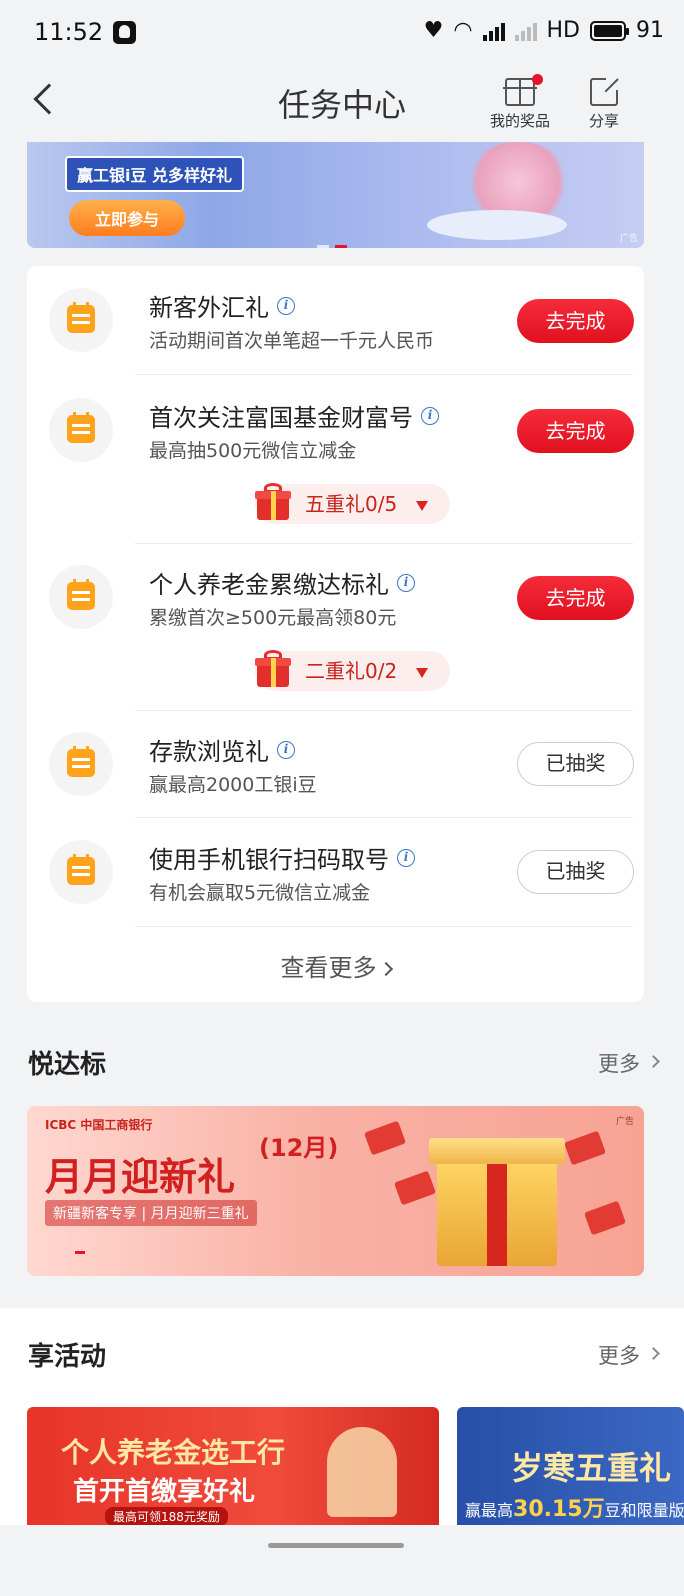  I want to click on banner-headline: 月月迎新礼, so click(140, 1176).